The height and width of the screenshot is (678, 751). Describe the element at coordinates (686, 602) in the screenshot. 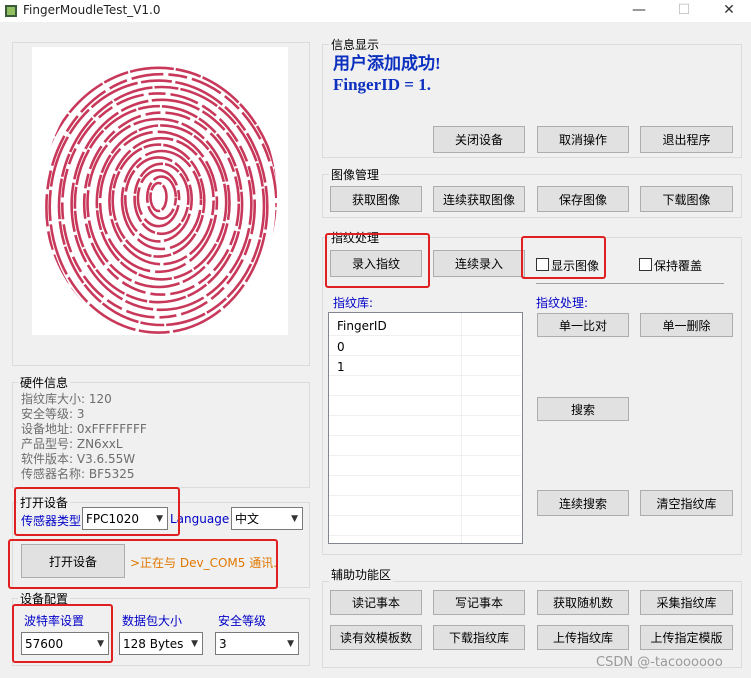

I see `collect-lib-button: 采集指纹库` at that location.